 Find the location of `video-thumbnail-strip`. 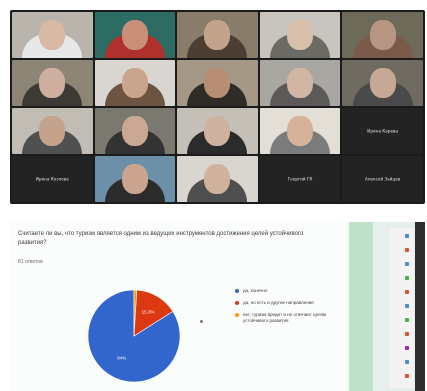

video-thumbnail-strip is located at coordinates (420, 306).